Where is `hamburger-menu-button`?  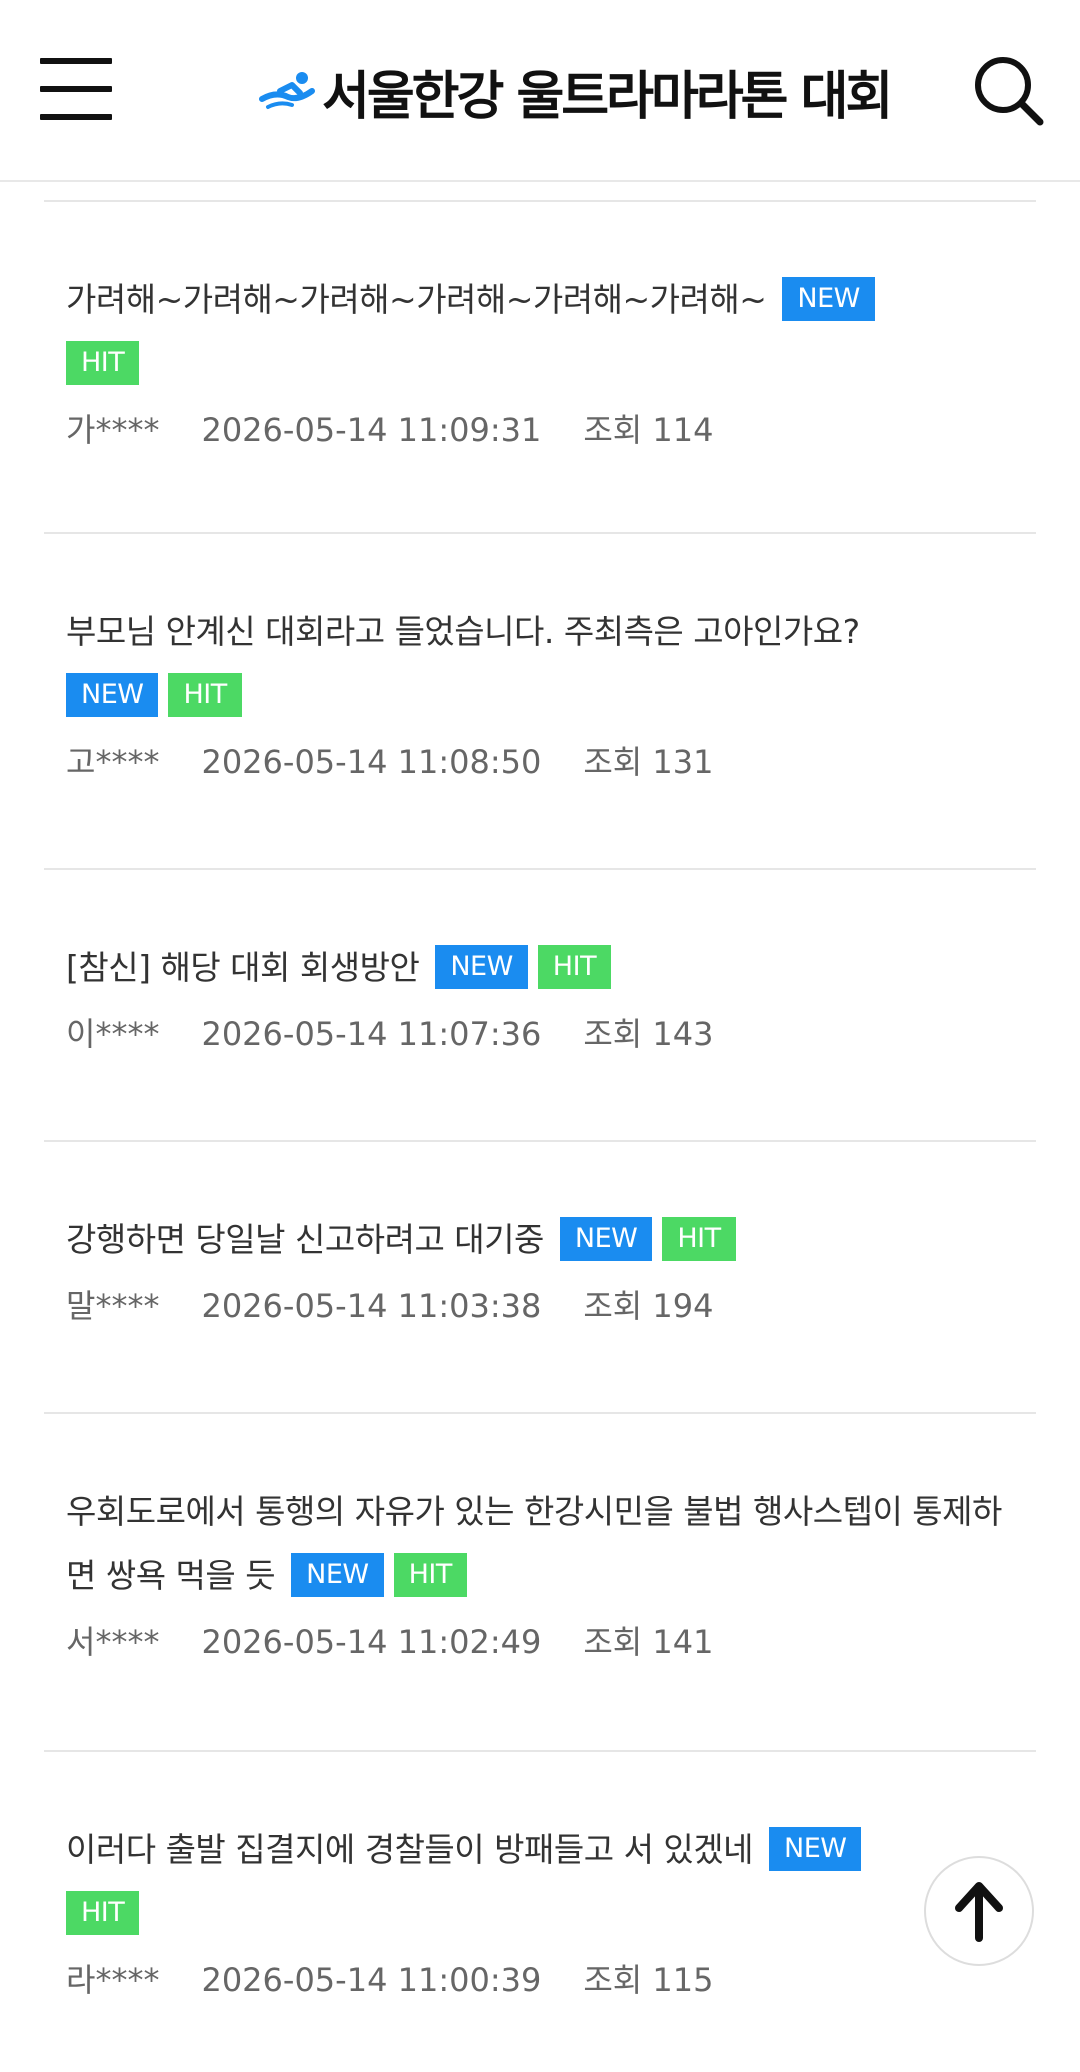 hamburger-menu-button is located at coordinates (77, 89).